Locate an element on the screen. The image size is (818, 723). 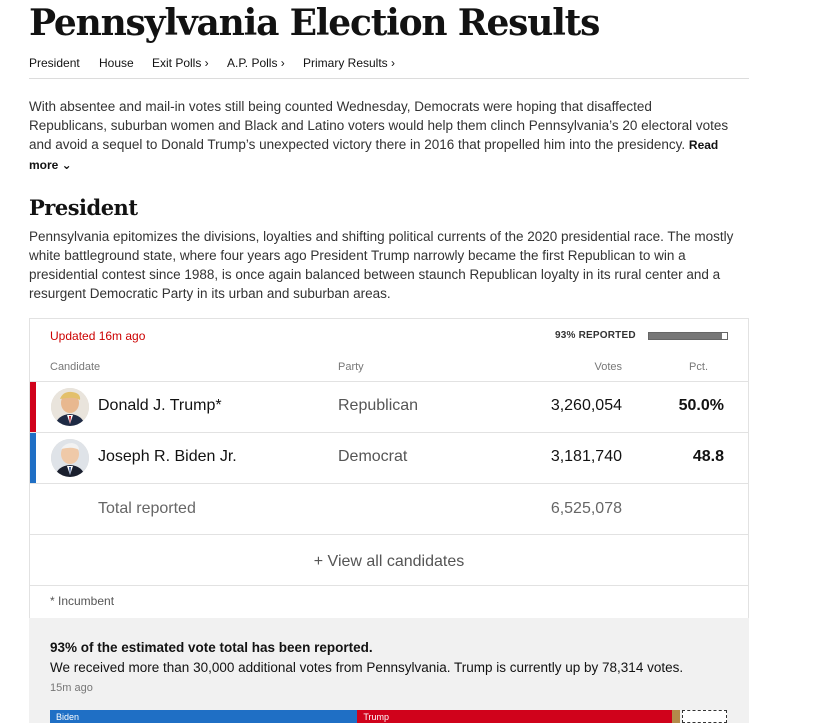
reported-progress-bar is located at coordinates (688, 336).